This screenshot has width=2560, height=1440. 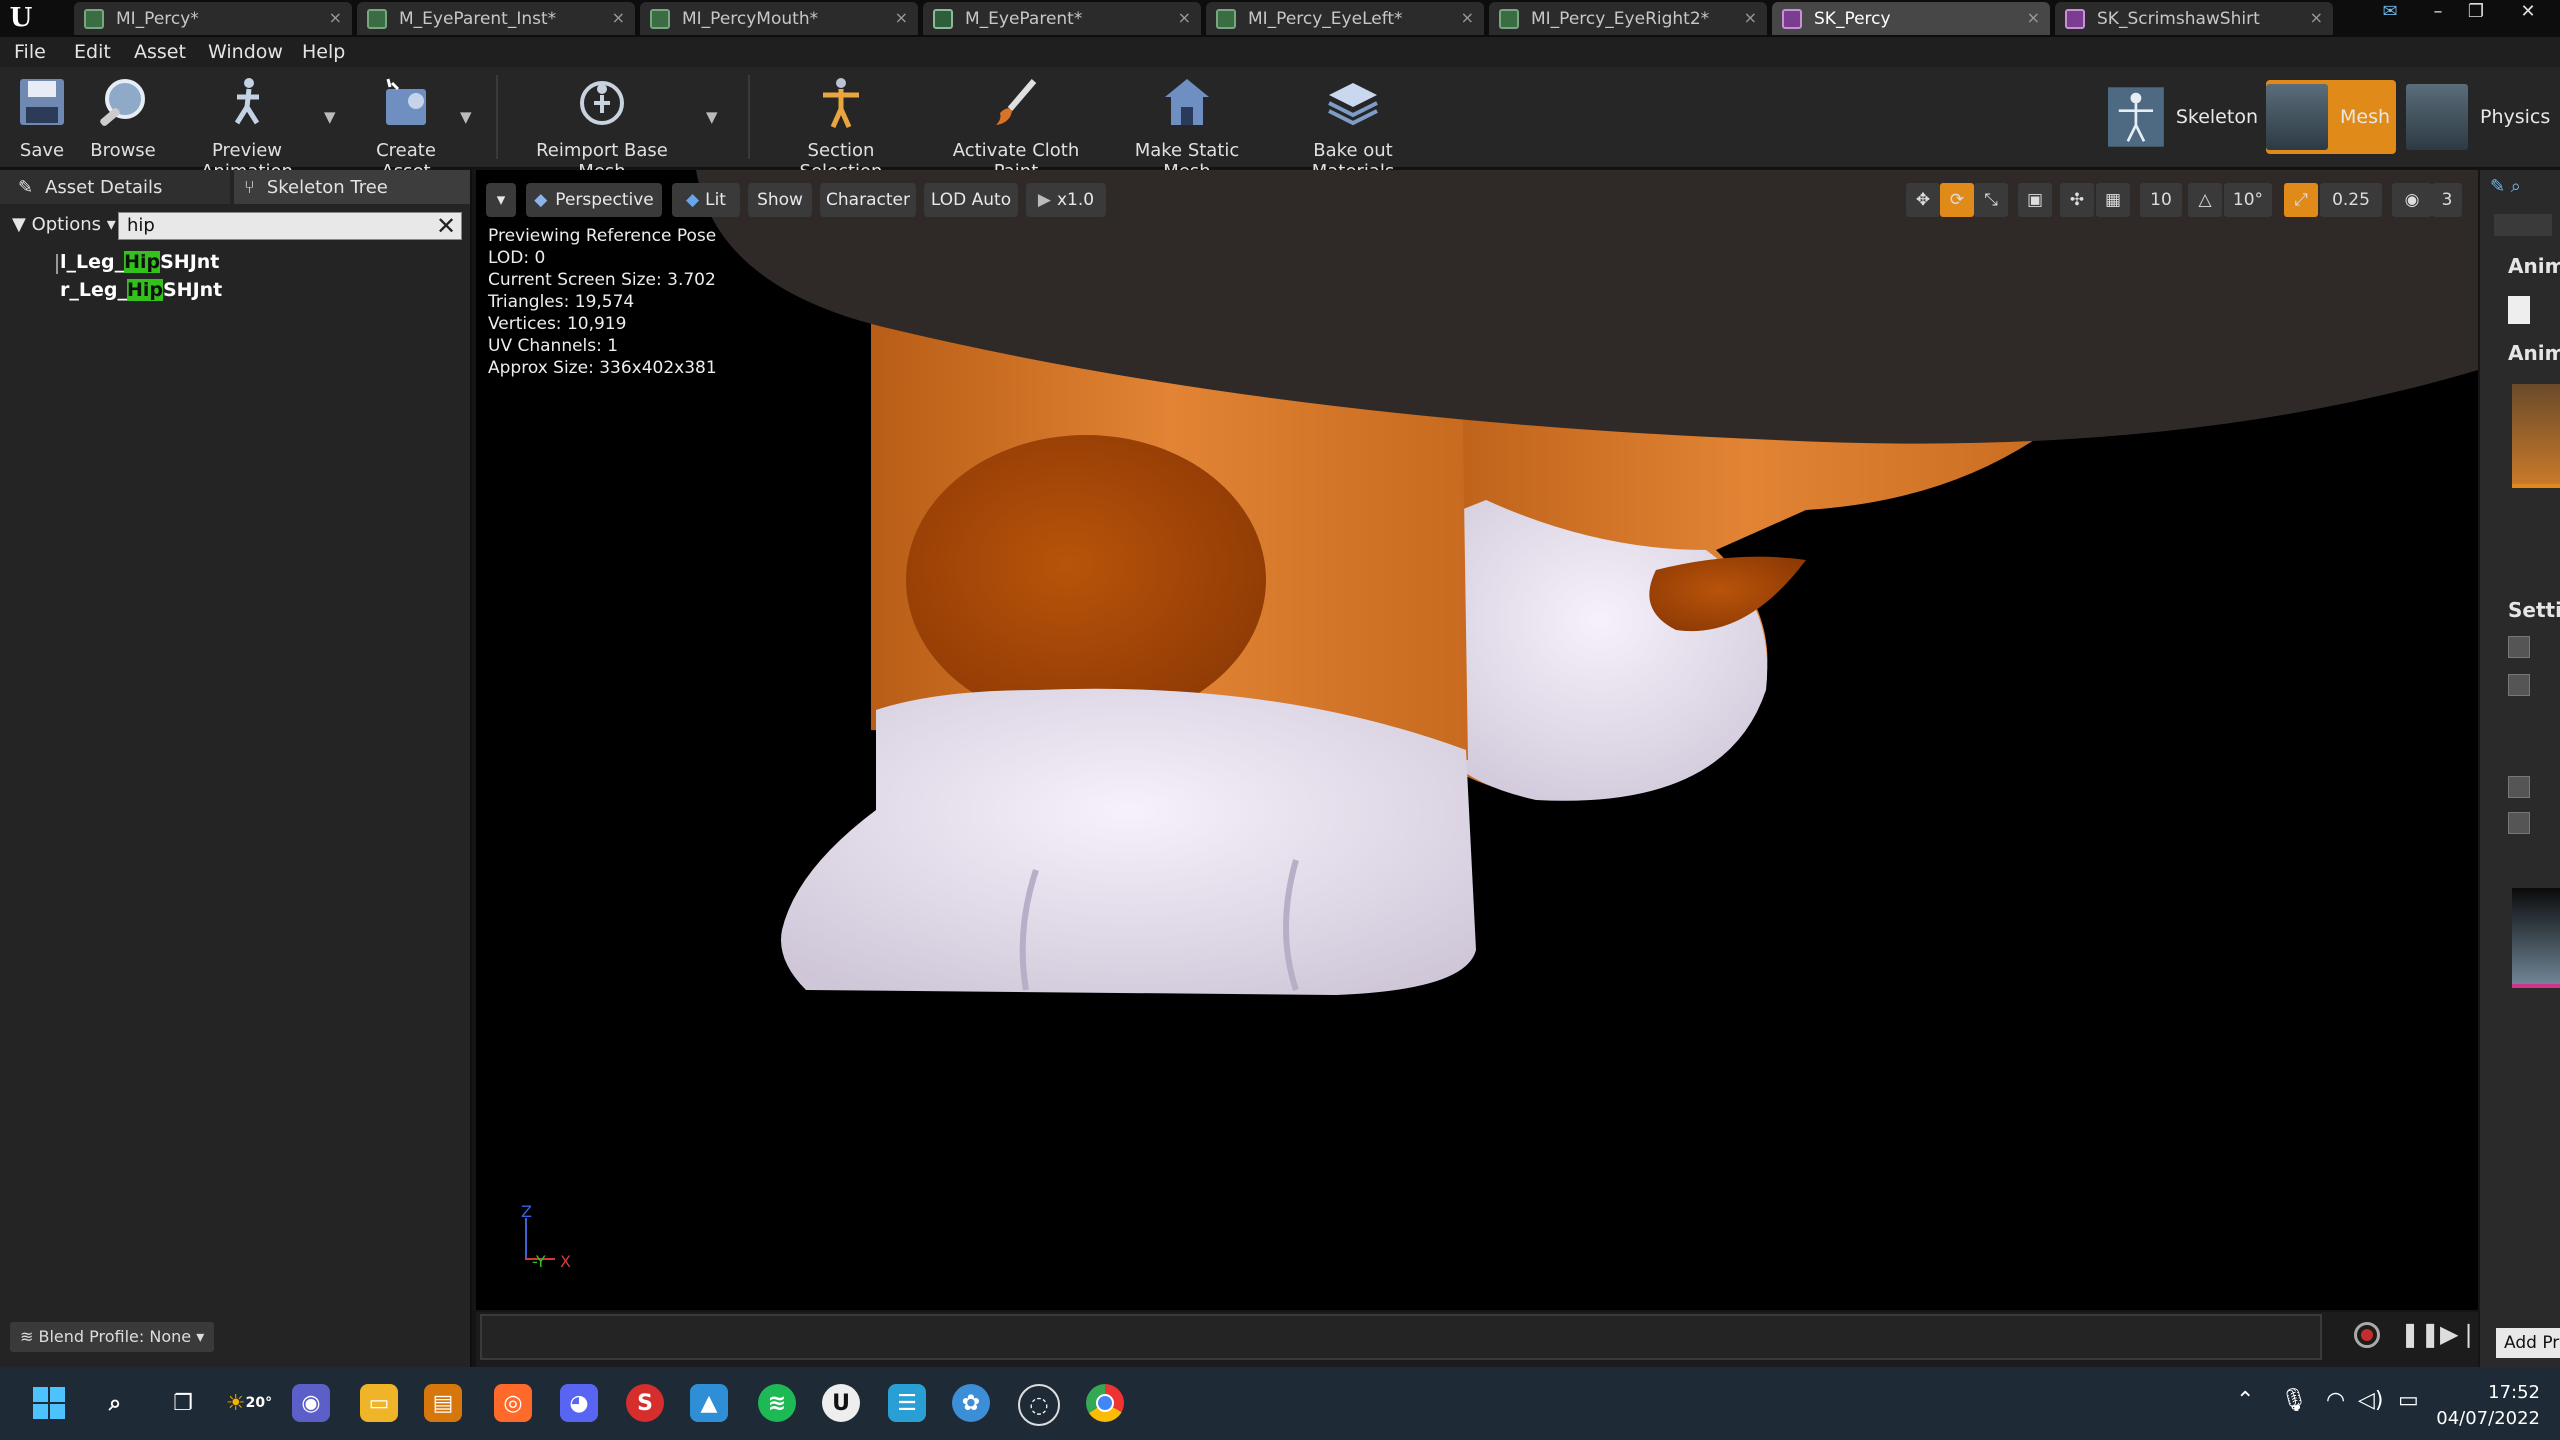 What do you see at coordinates (2514, 1392) in the screenshot?
I see `clock-time: 17:52` at bounding box center [2514, 1392].